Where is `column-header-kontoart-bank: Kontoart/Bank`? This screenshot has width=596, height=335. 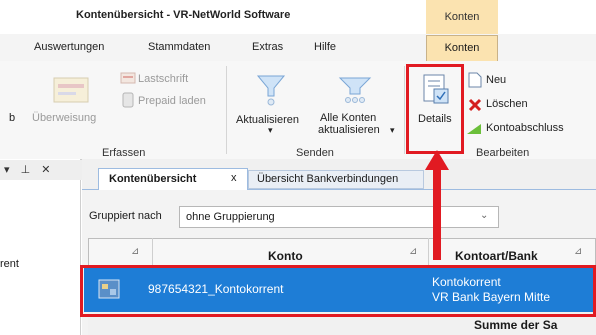
column-header-kontoart-bank: Kontoart/Bank is located at coordinates (496, 256).